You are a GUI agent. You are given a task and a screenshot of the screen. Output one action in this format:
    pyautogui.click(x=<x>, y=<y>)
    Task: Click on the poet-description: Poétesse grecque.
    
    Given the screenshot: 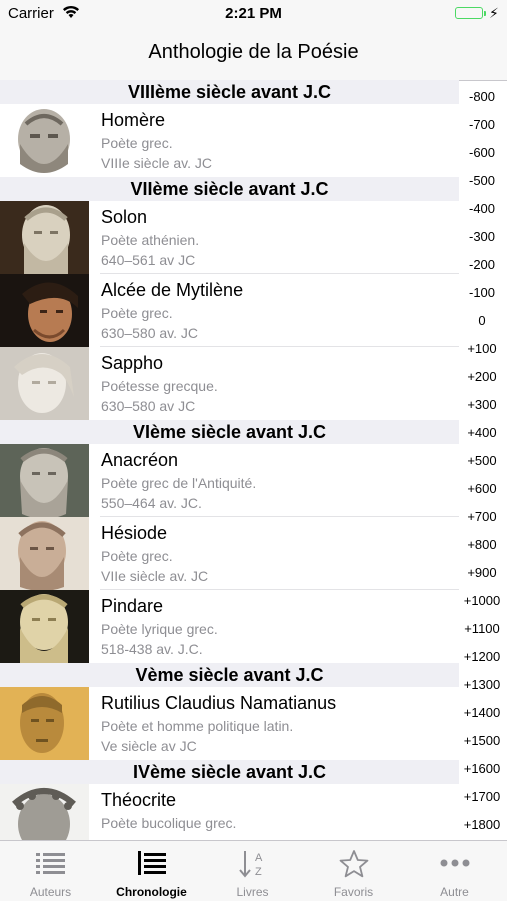 What is the action you would take?
    pyautogui.click(x=159, y=386)
    